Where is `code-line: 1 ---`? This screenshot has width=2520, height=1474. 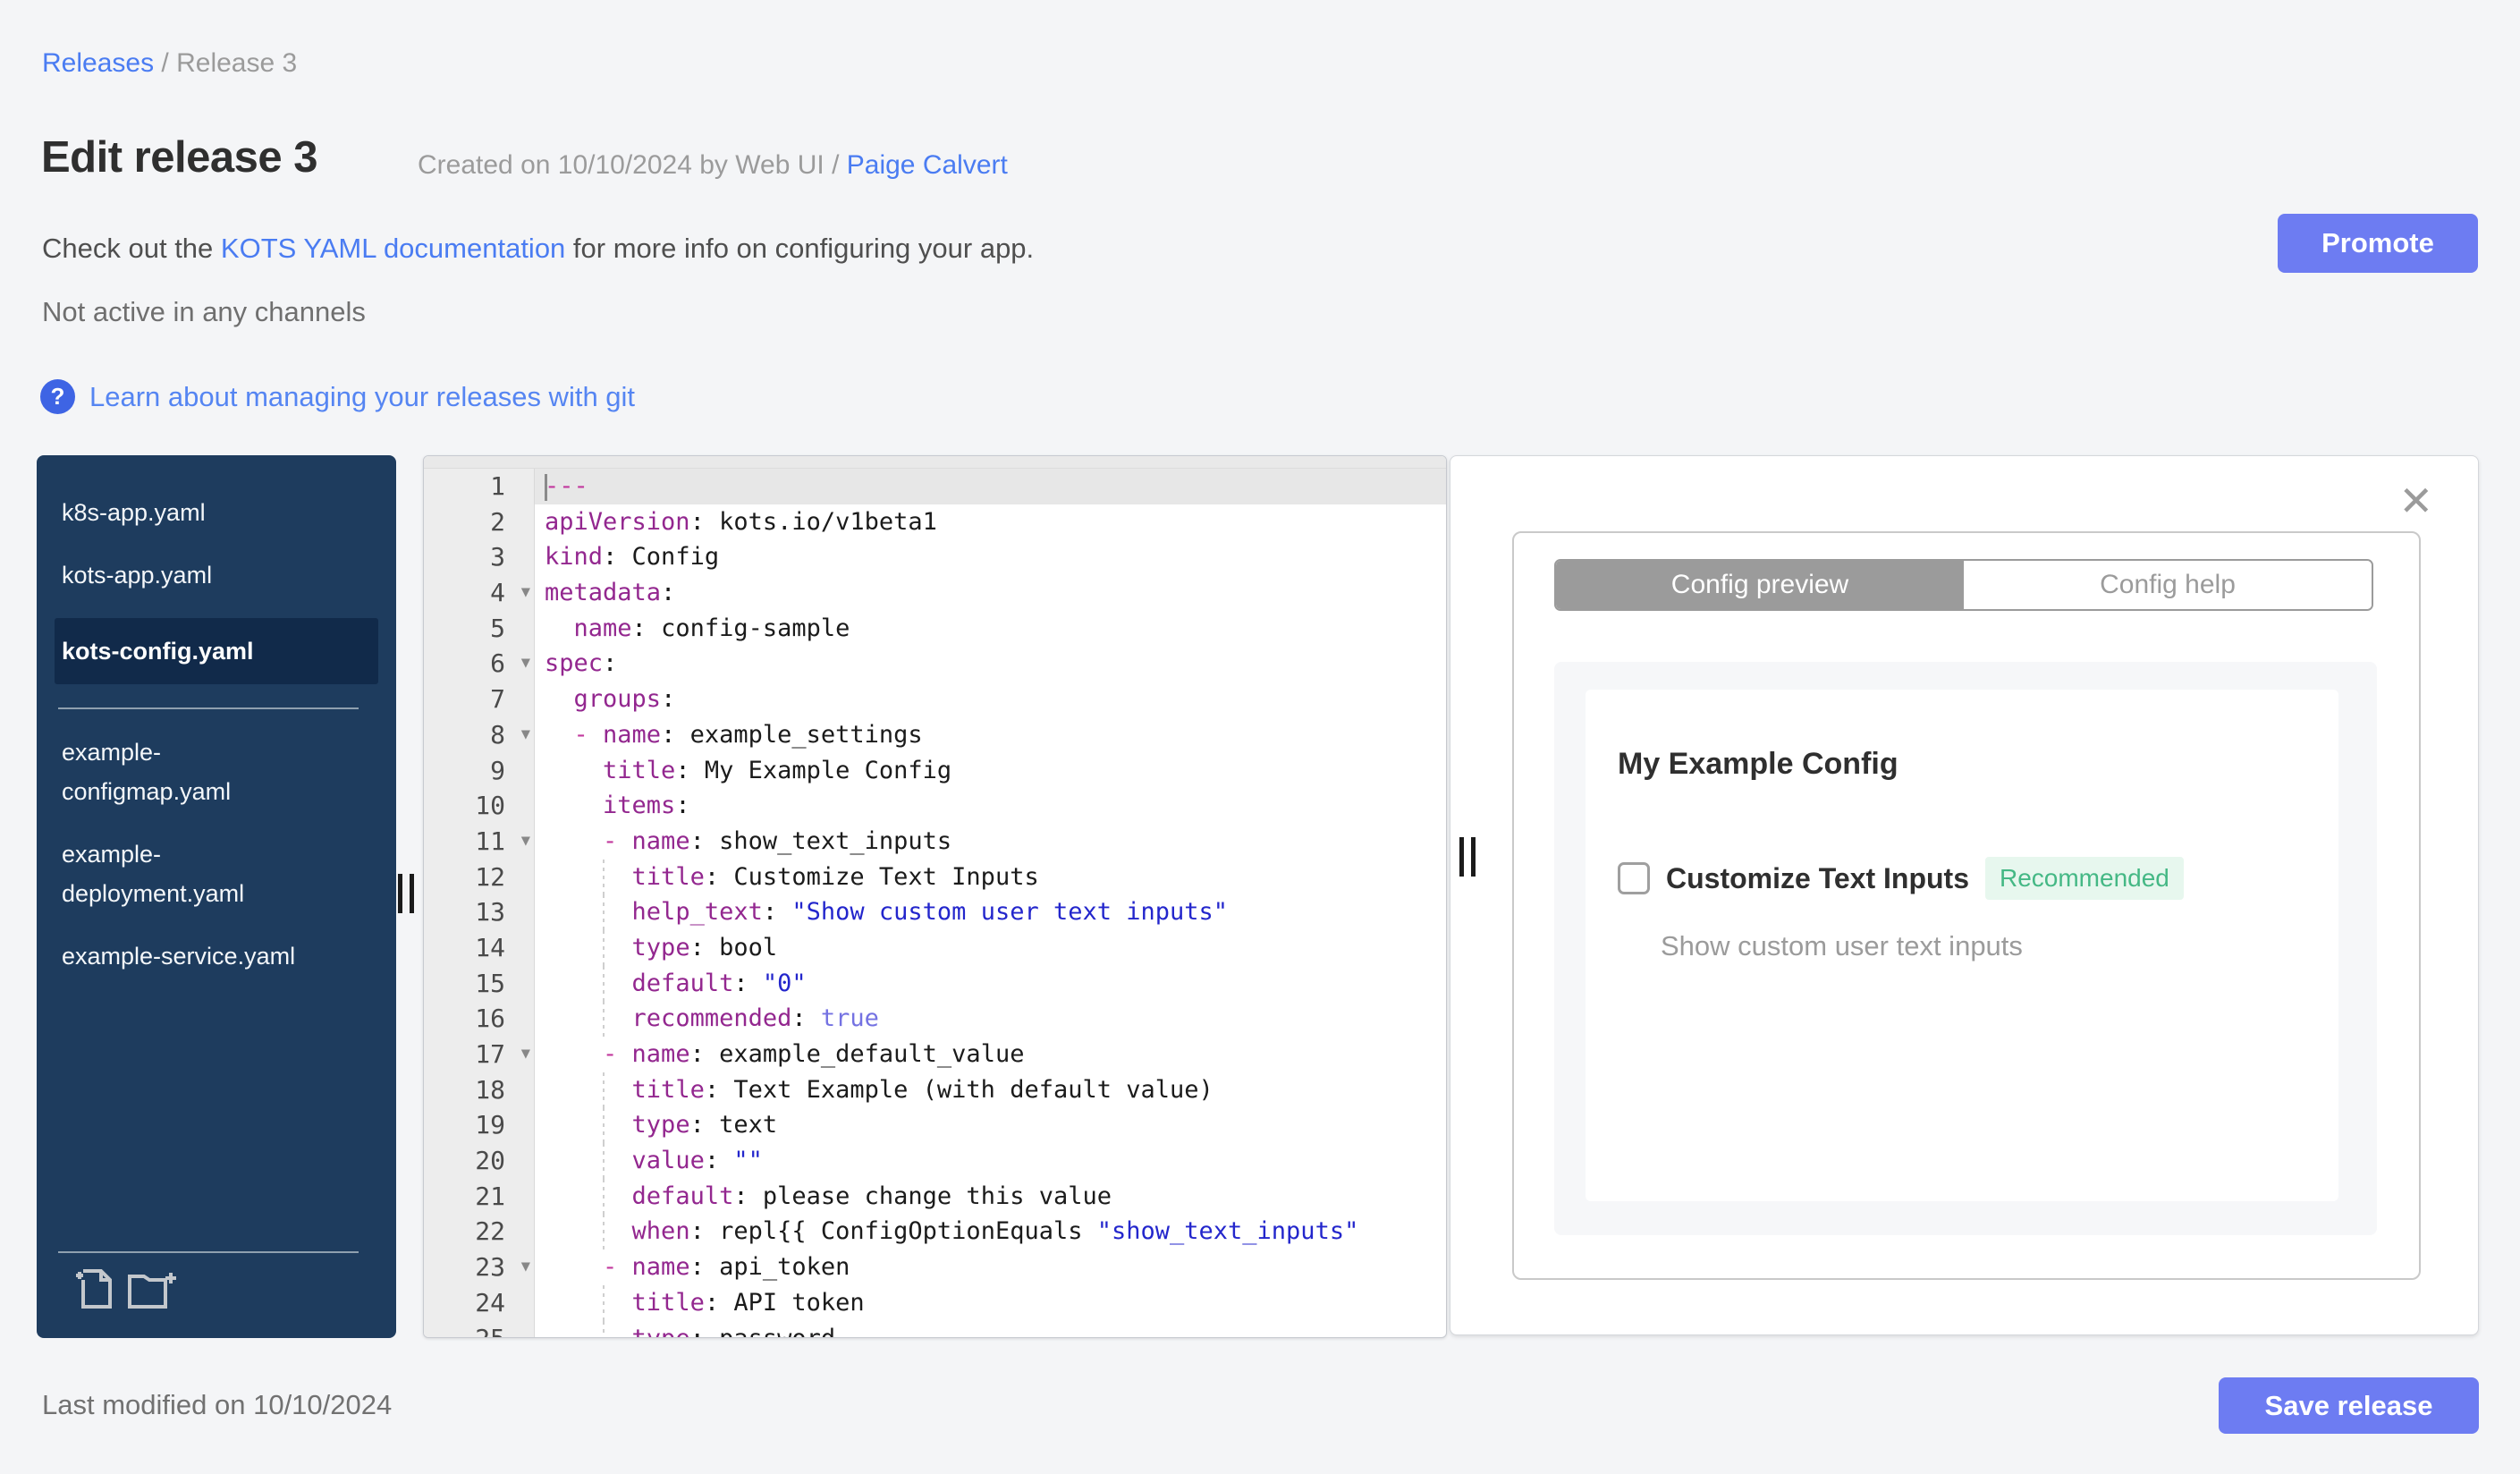
code-line: 1 --- is located at coordinates (935, 486).